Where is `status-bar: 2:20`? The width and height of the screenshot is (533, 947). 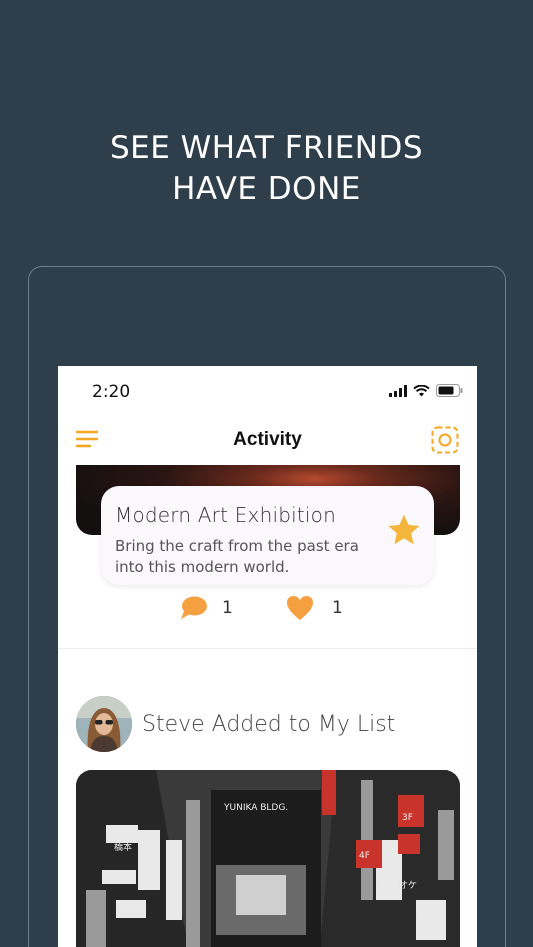
status-bar: 2:20 is located at coordinates (267, 391).